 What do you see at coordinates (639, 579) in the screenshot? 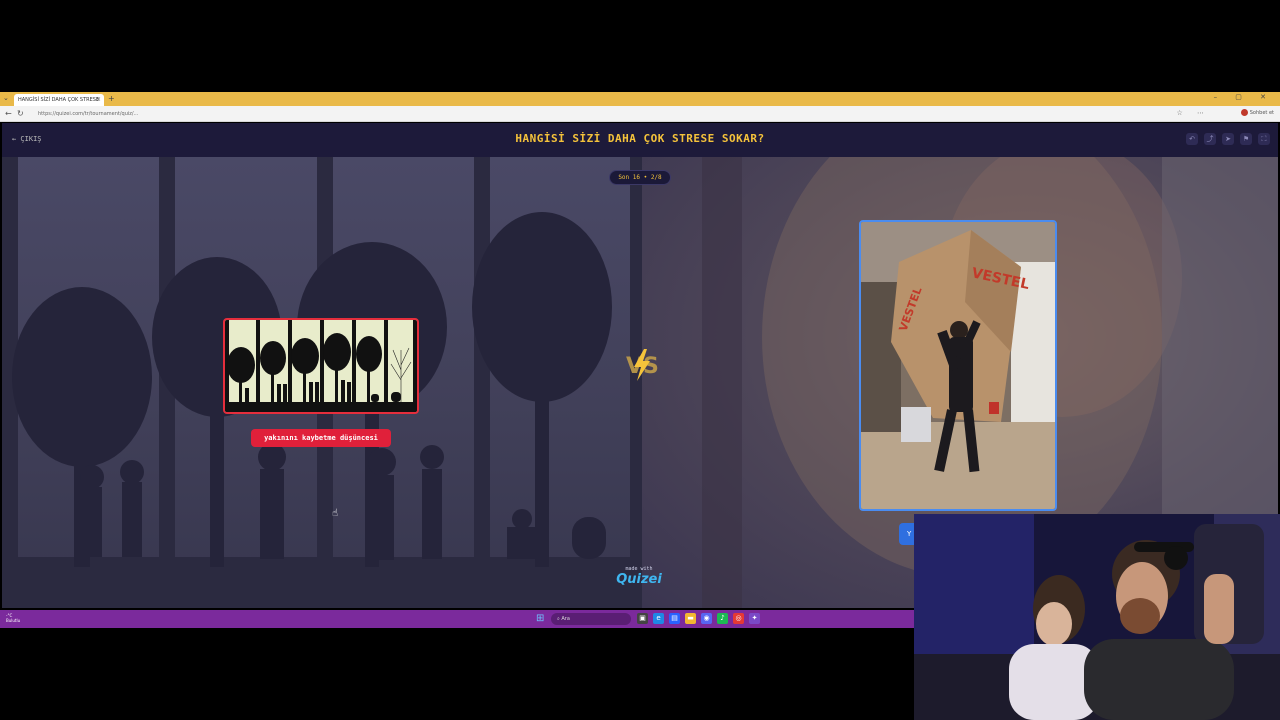
I see `quizei-logo: Quizei` at bounding box center [639, 579].